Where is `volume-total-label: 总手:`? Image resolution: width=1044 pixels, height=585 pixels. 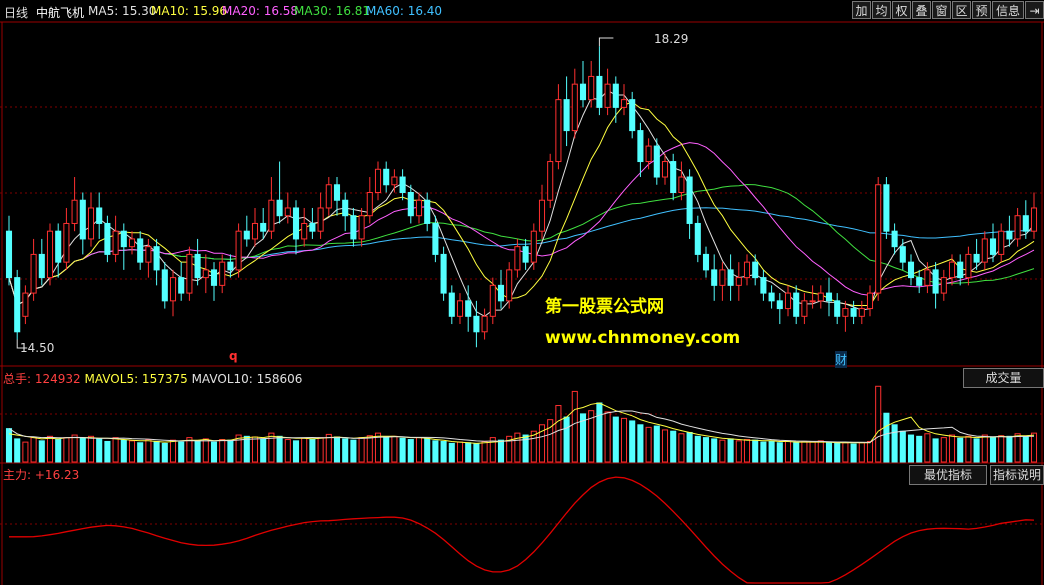 volume-total-label: 总手: is located at coordinates (17, 379).